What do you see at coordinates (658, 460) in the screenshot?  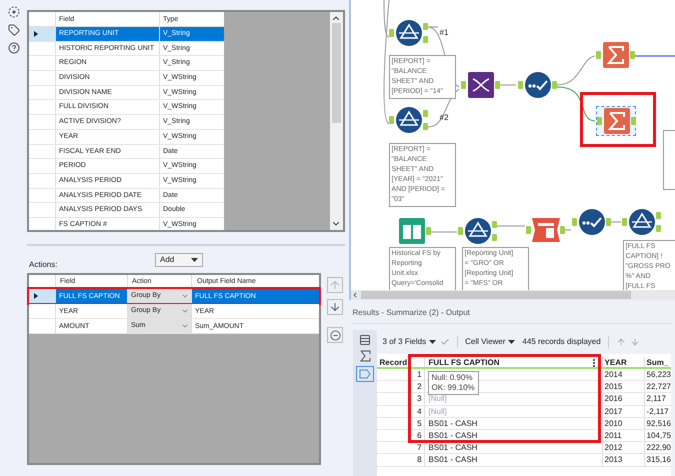 I see `sum-cell-text: 315,16` at bounding box center [658, 460].